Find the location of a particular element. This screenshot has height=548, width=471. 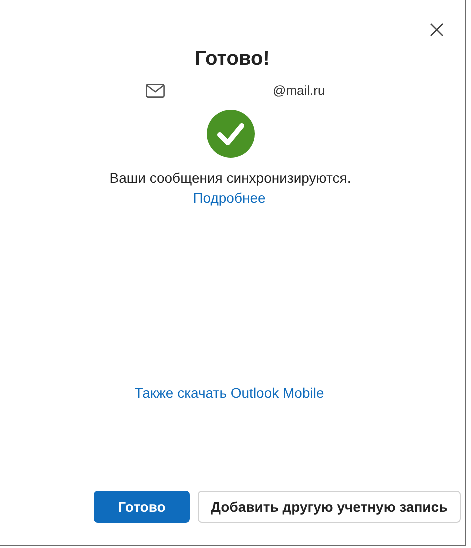

add-account-button: Добавить другую учетную запись is located at coordinates (329, 507).